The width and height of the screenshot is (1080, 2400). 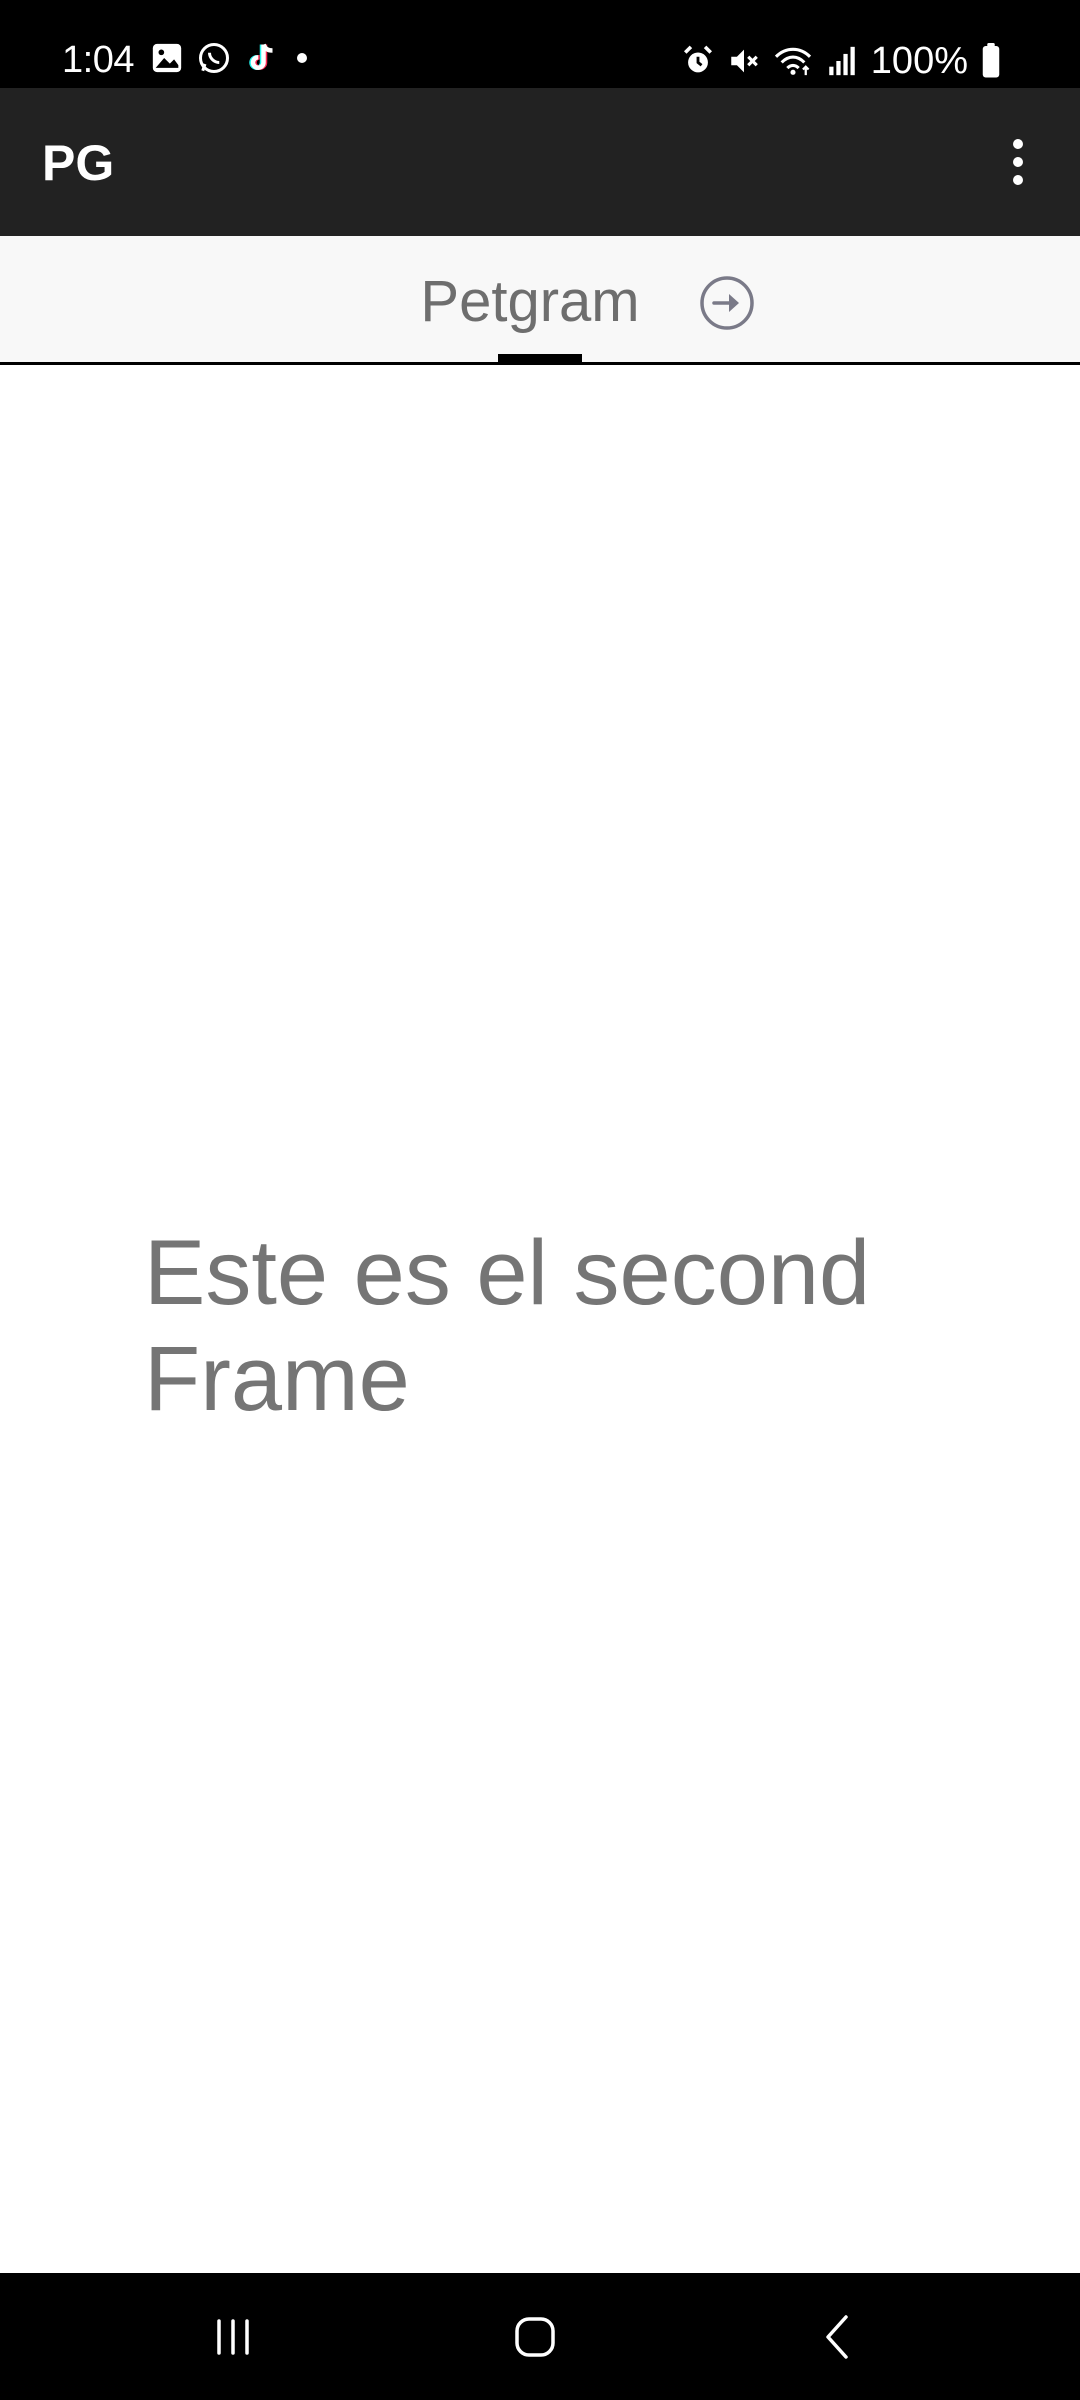 What do you see at coordinates (744, 61) in the screenshot?
I see `mute-icon` at bounding box center [744, 61].